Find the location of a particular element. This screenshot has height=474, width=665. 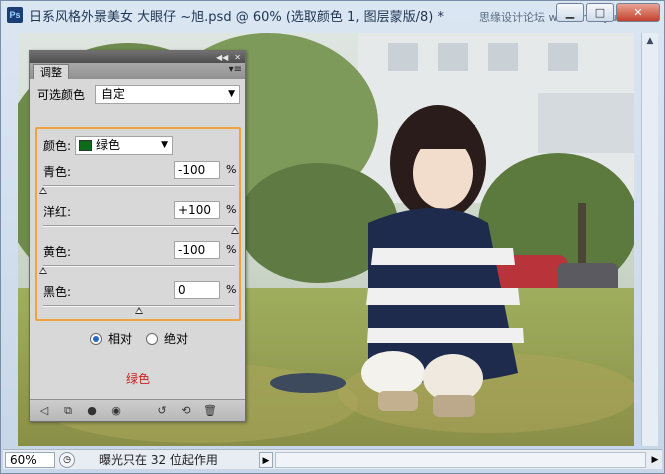

colors-dropdown: 绿色 ▼ is located at coordinates (124, 145).